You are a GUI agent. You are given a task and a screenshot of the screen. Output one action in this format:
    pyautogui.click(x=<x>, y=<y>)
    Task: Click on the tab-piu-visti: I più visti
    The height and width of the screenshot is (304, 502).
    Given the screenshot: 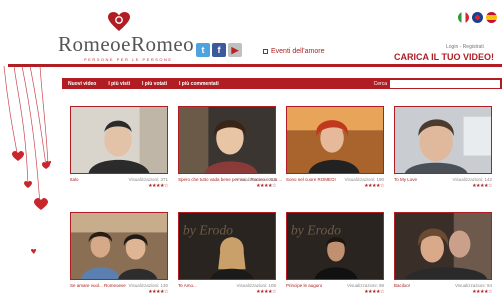 What is the action you would take?
    pyautogui.click(x=119, y=84)
    